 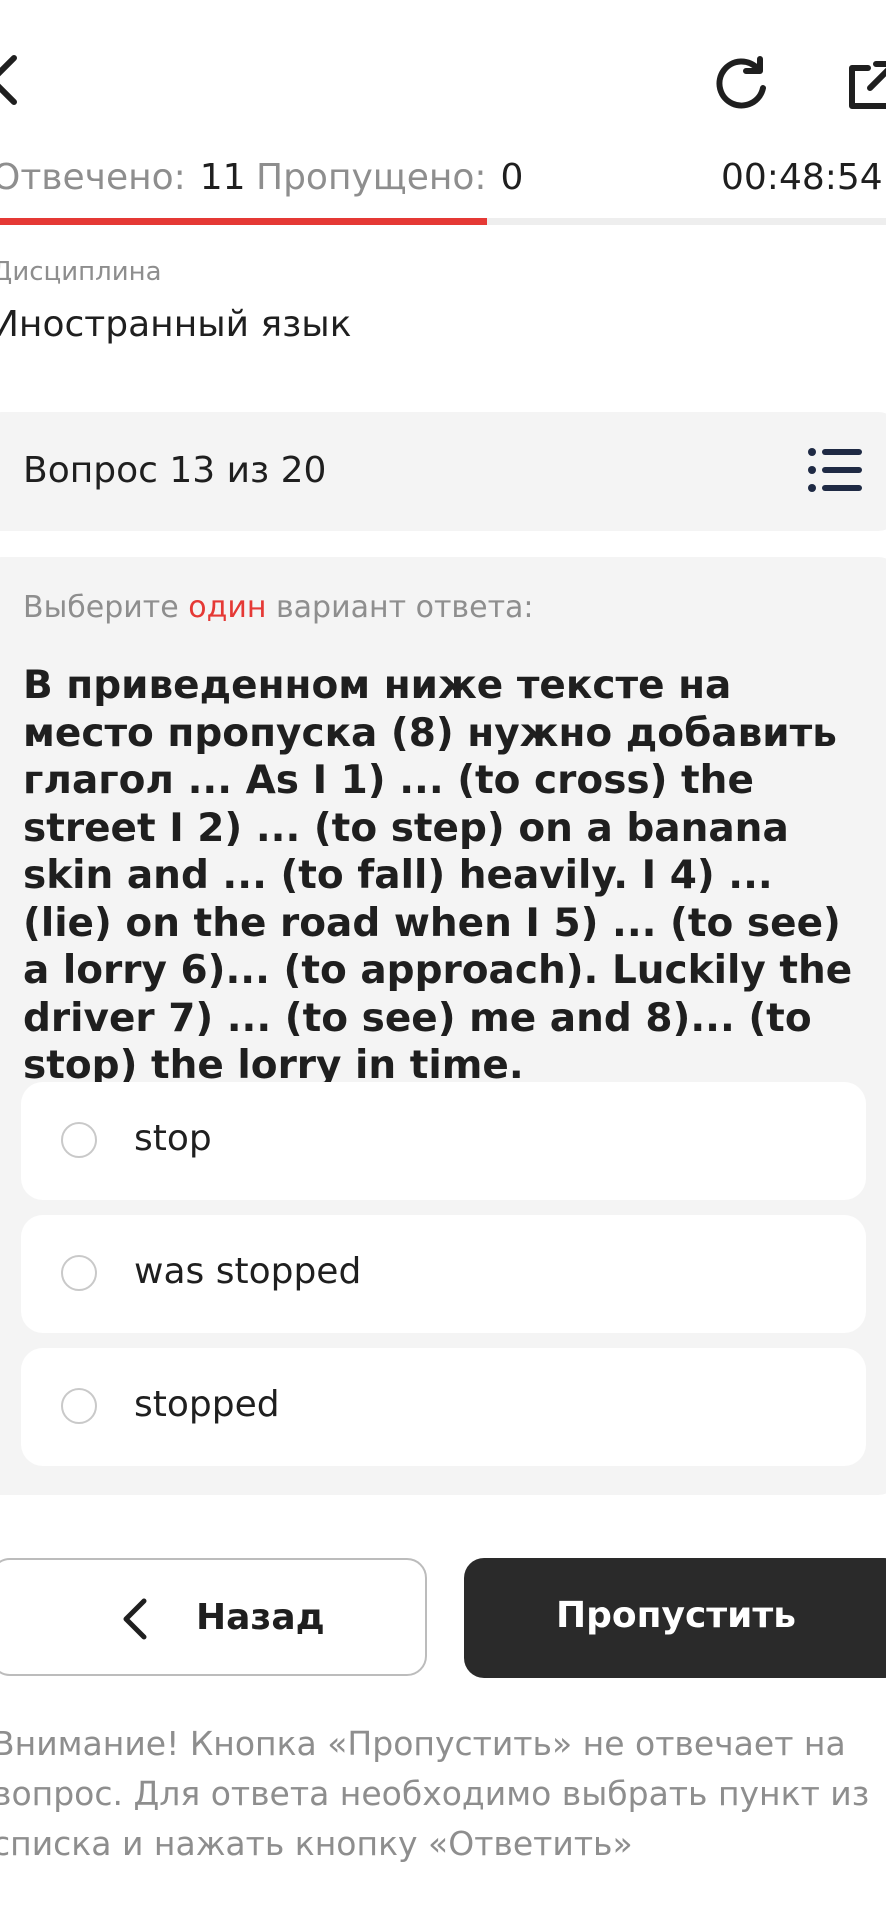 What do you see at coordinates (371, 177) in the screenshot?
I see `skipped-label: Пропущено:` at bounding box center [371, 177].